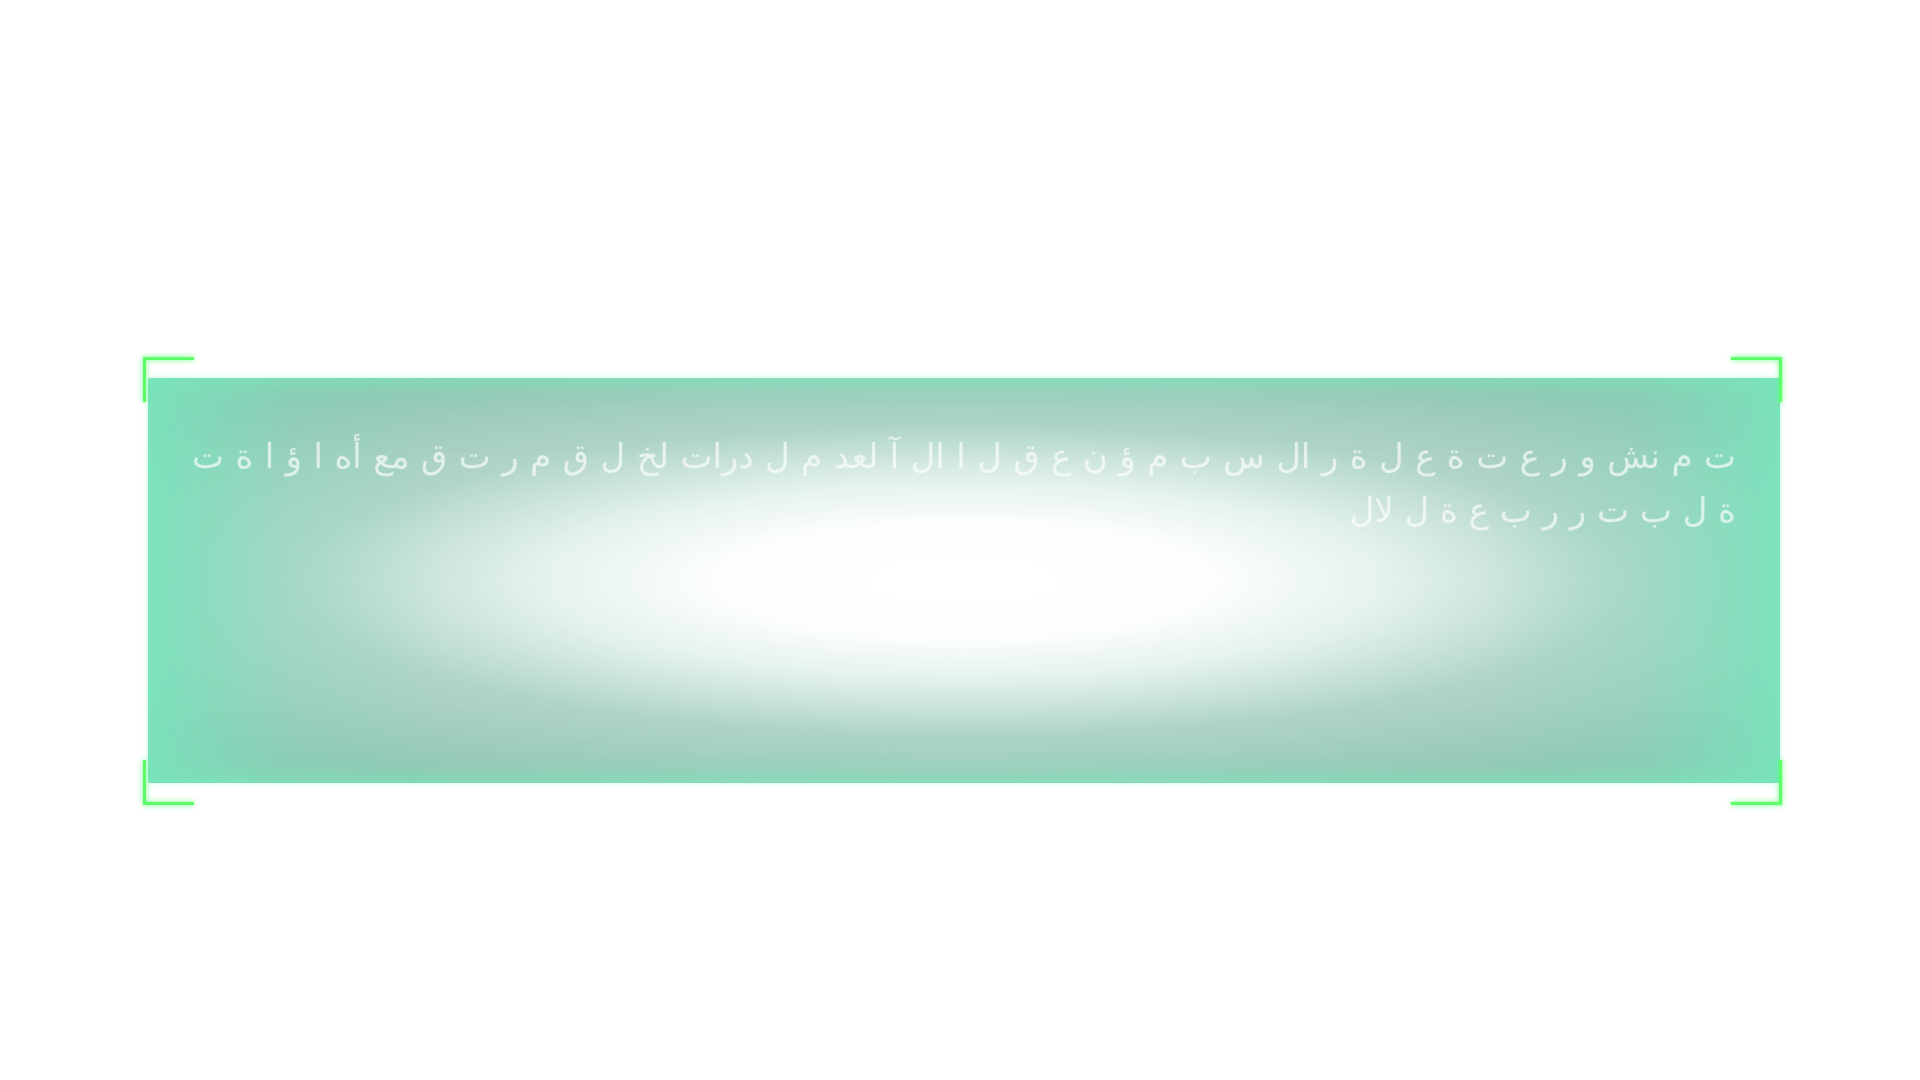 The width and height of the screenshot is (1920, 1080). I want to click on corner-bracket-bottom-left-icon, so click(168, 782).